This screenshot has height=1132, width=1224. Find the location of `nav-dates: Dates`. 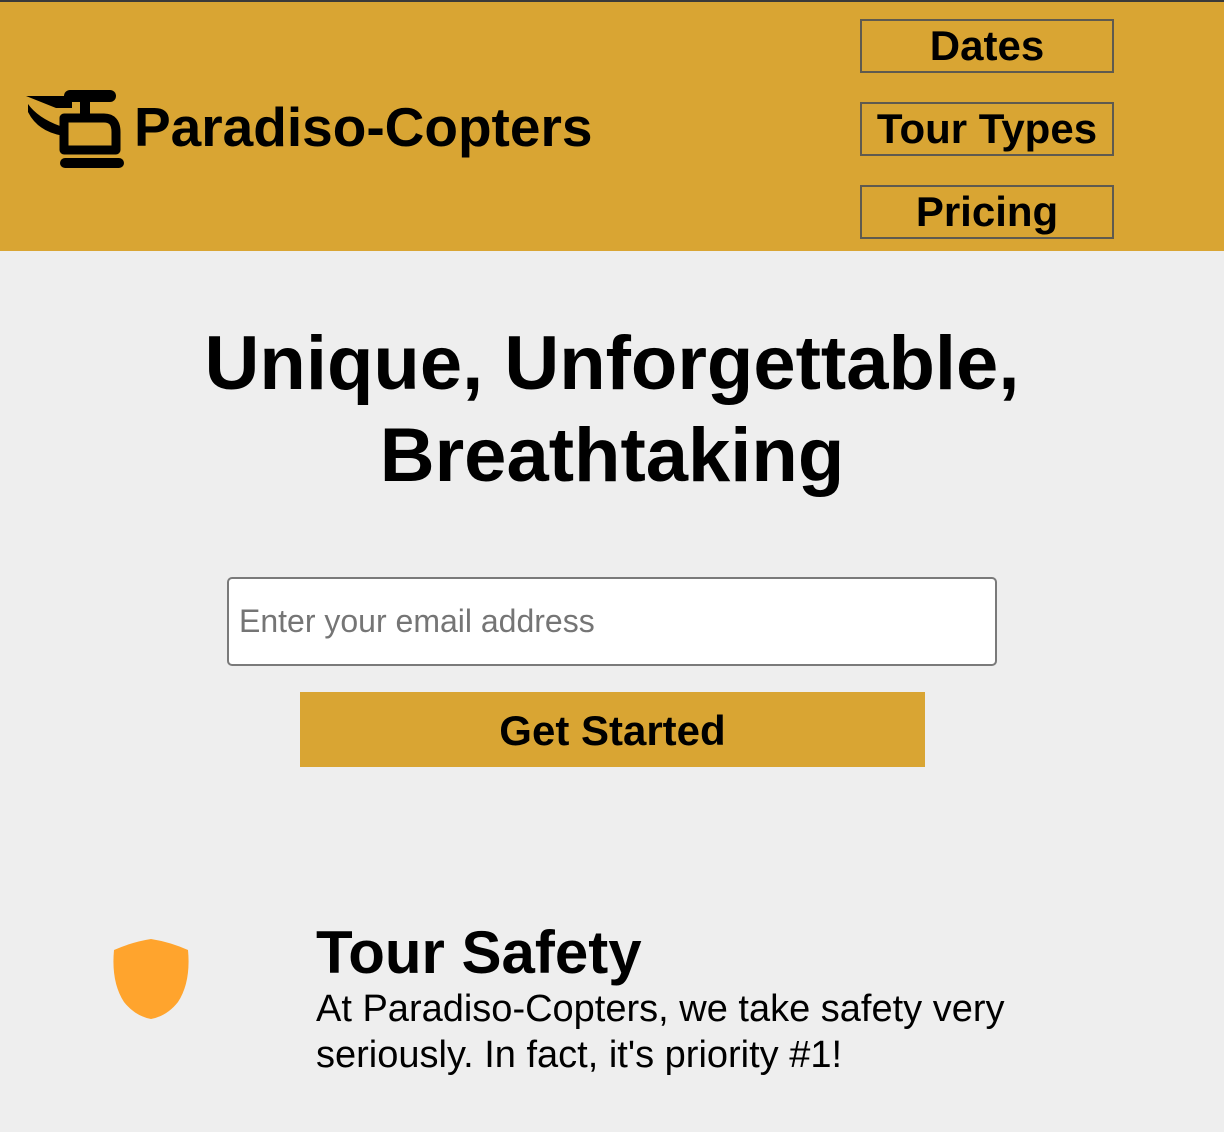

nav-dates: Dates is located at coordinates (987, 46).